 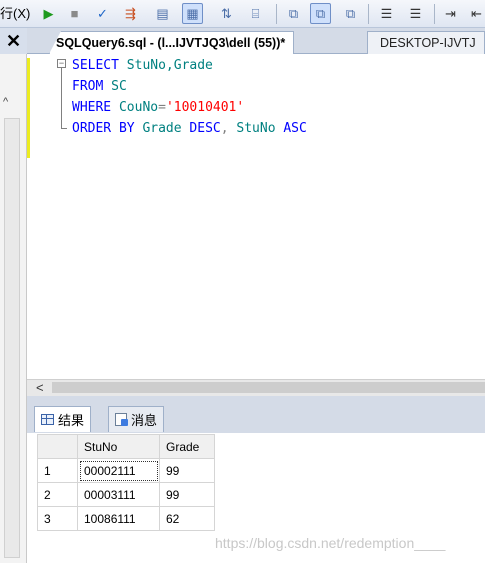 I want to click on row-number: 3, so click(x=57, y=518).